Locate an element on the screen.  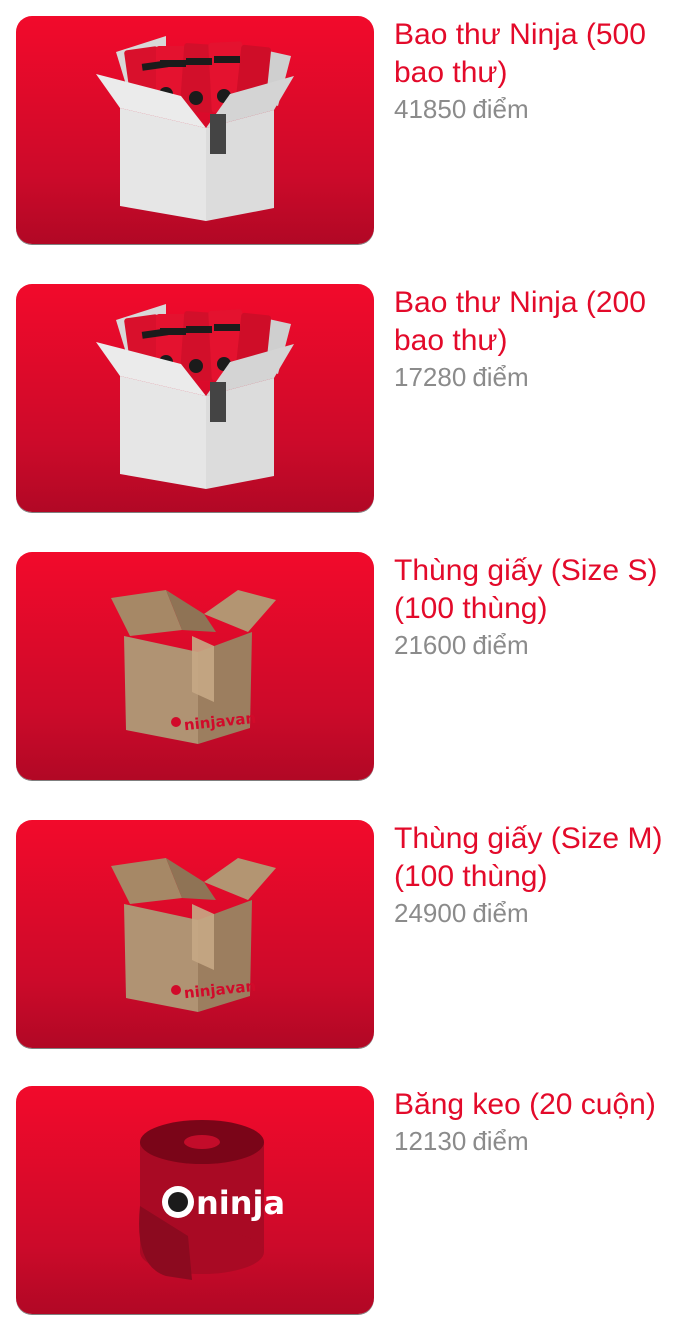
reward-points: 24900 điểm is located at coordinates (544, 913).